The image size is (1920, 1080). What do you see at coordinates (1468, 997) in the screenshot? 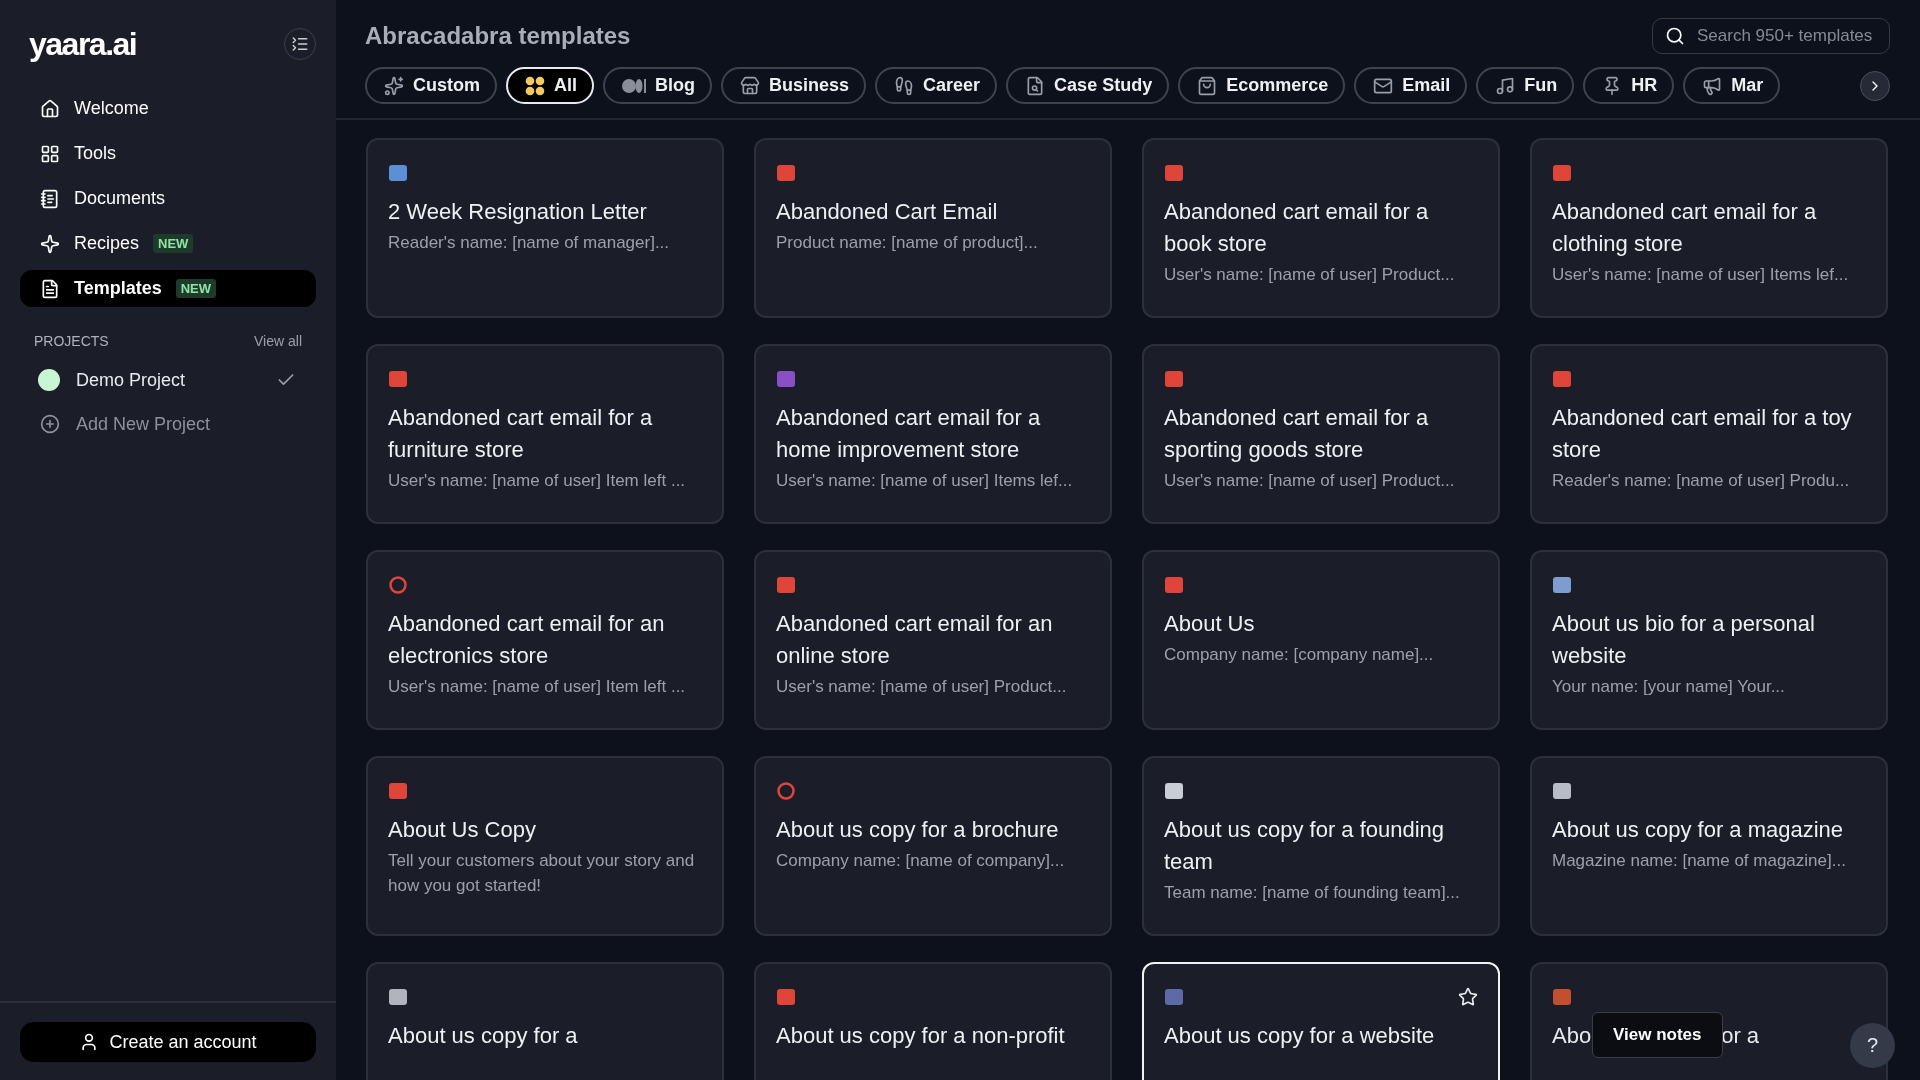
I see `star-icon` at bounding box center [1468, 997].